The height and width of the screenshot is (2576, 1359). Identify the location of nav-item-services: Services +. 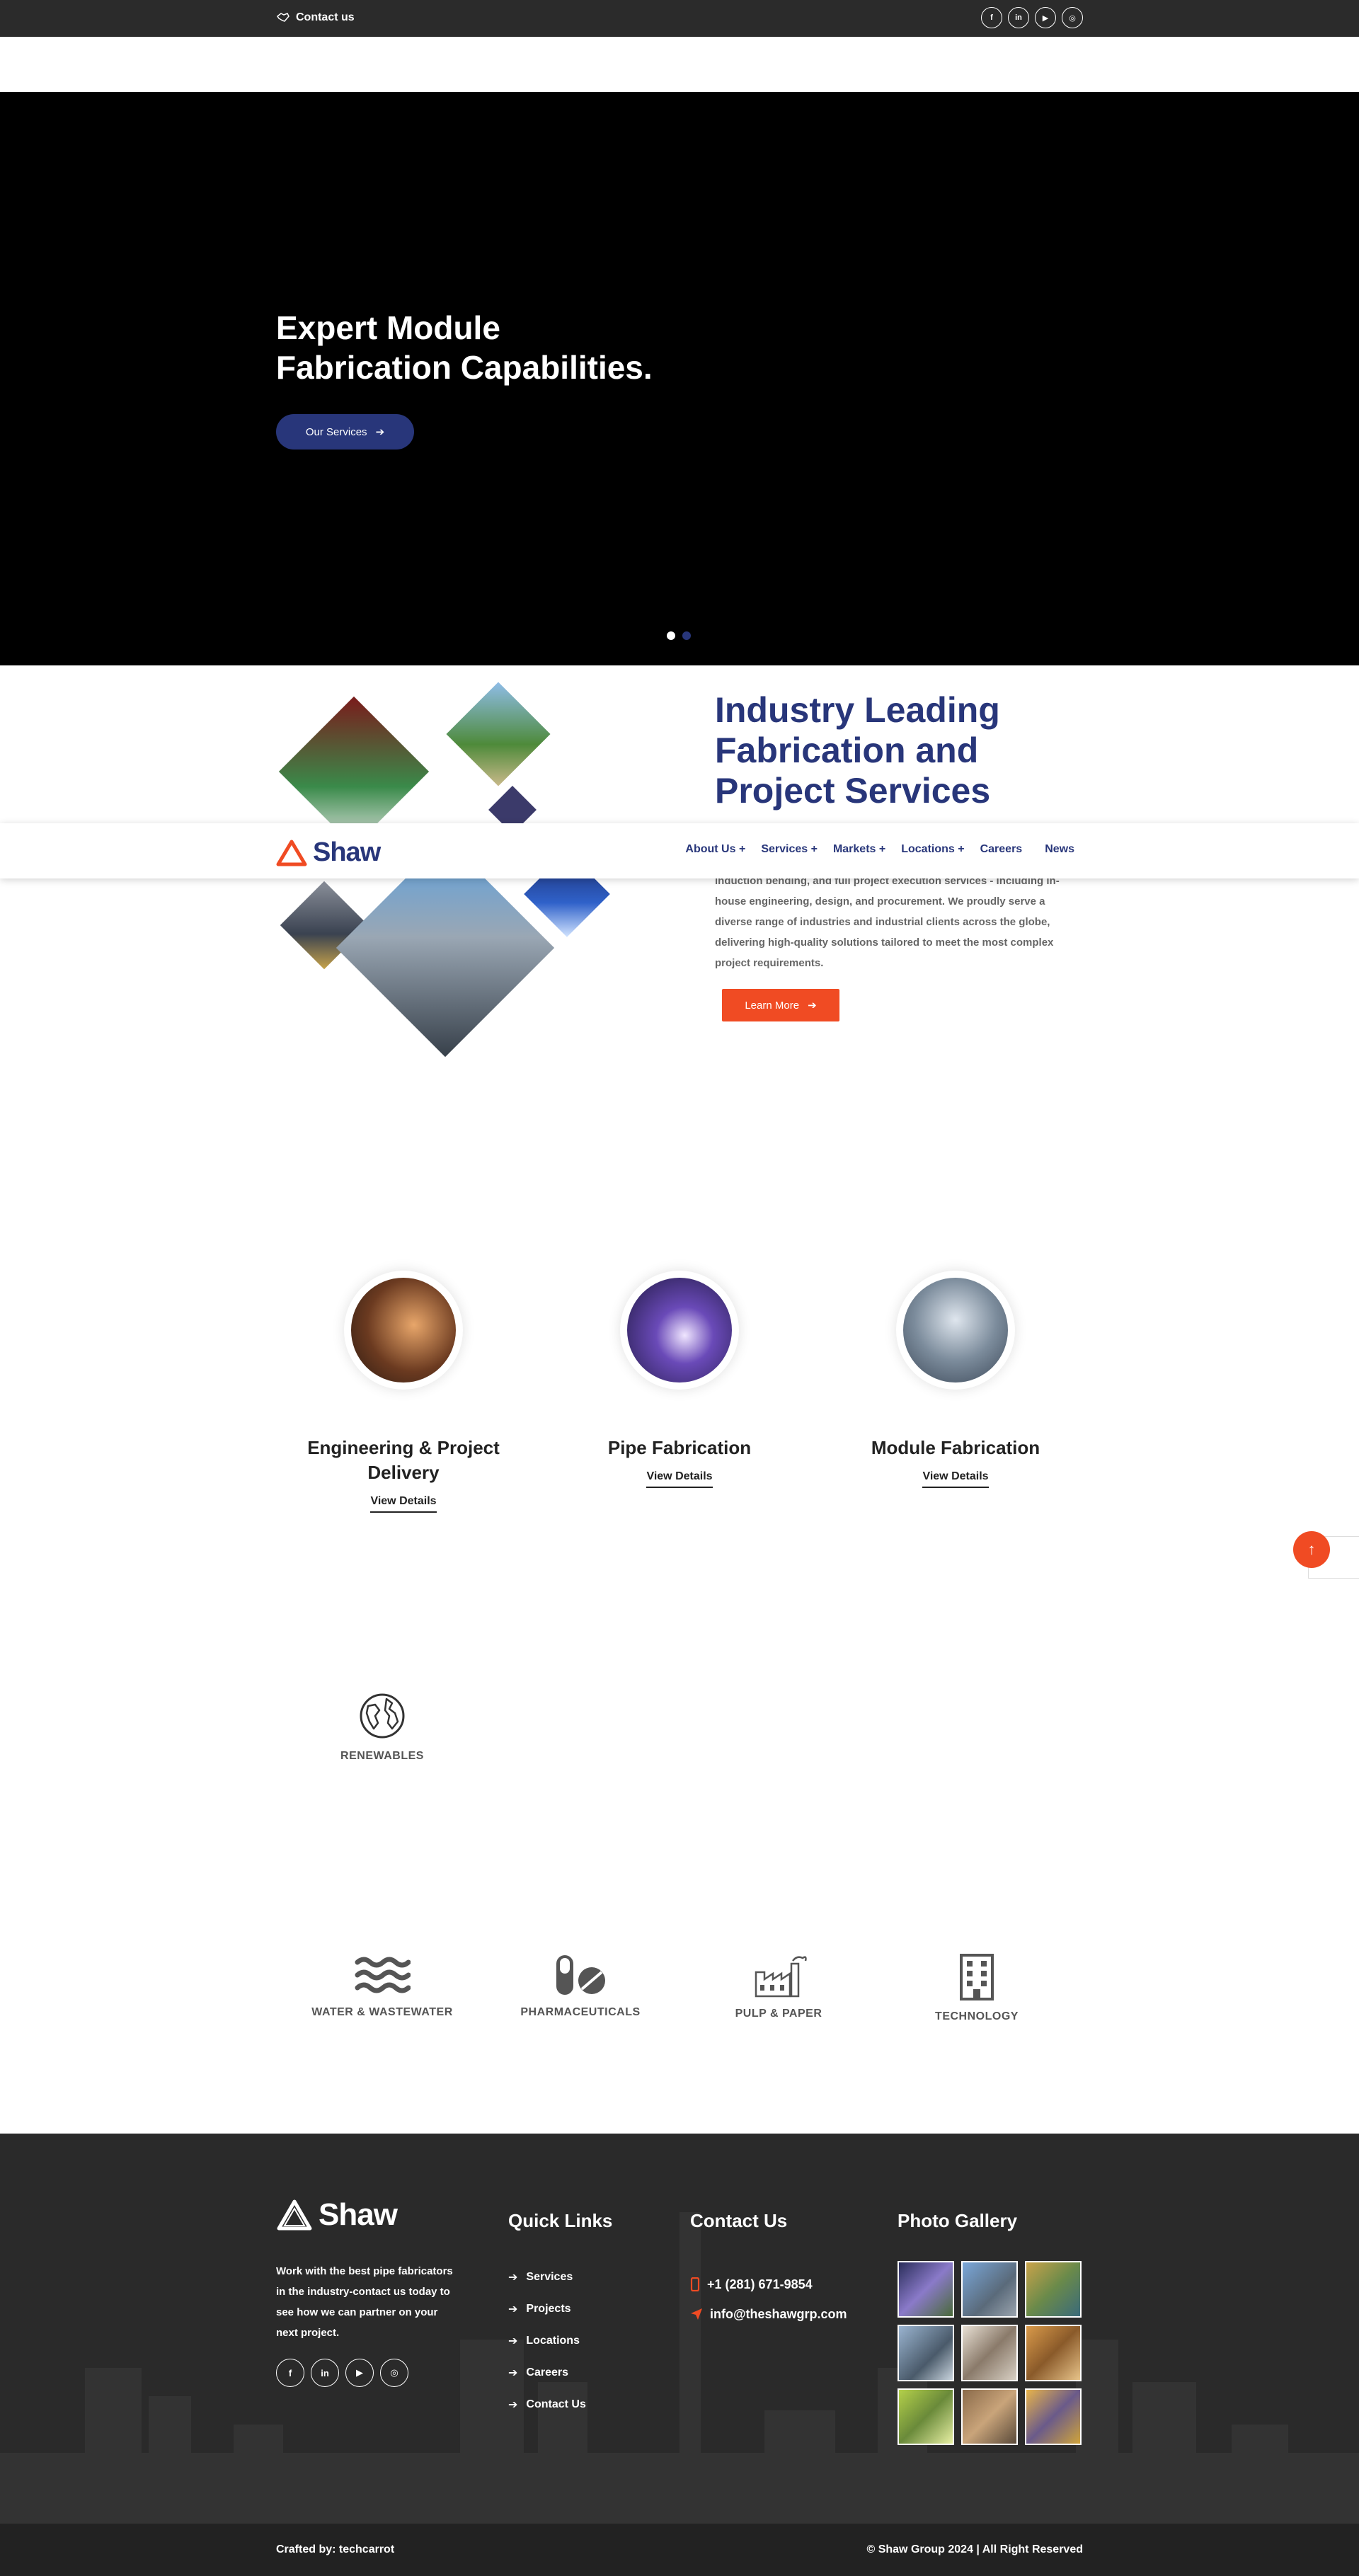
(789, 849).